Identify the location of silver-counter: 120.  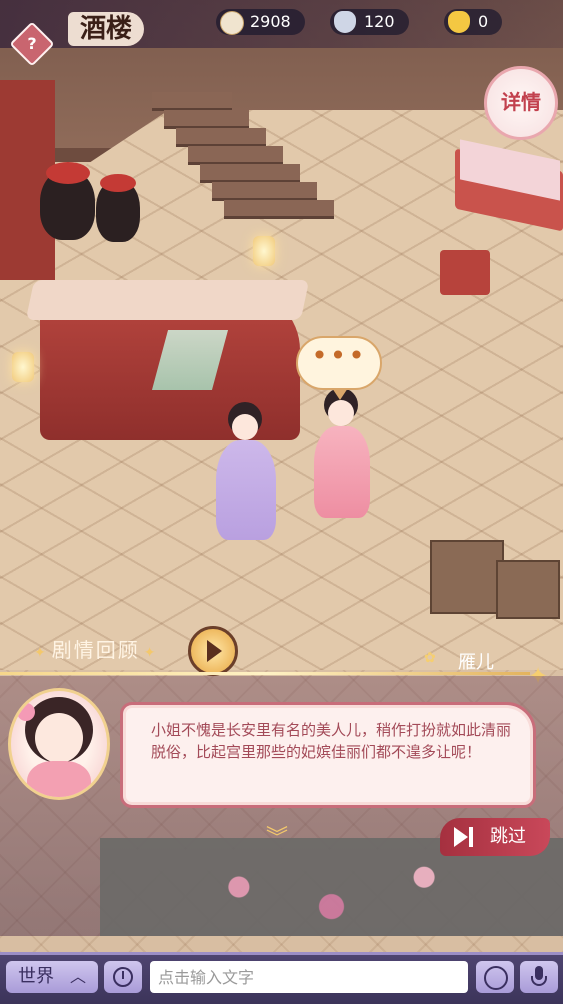
(369, 22).